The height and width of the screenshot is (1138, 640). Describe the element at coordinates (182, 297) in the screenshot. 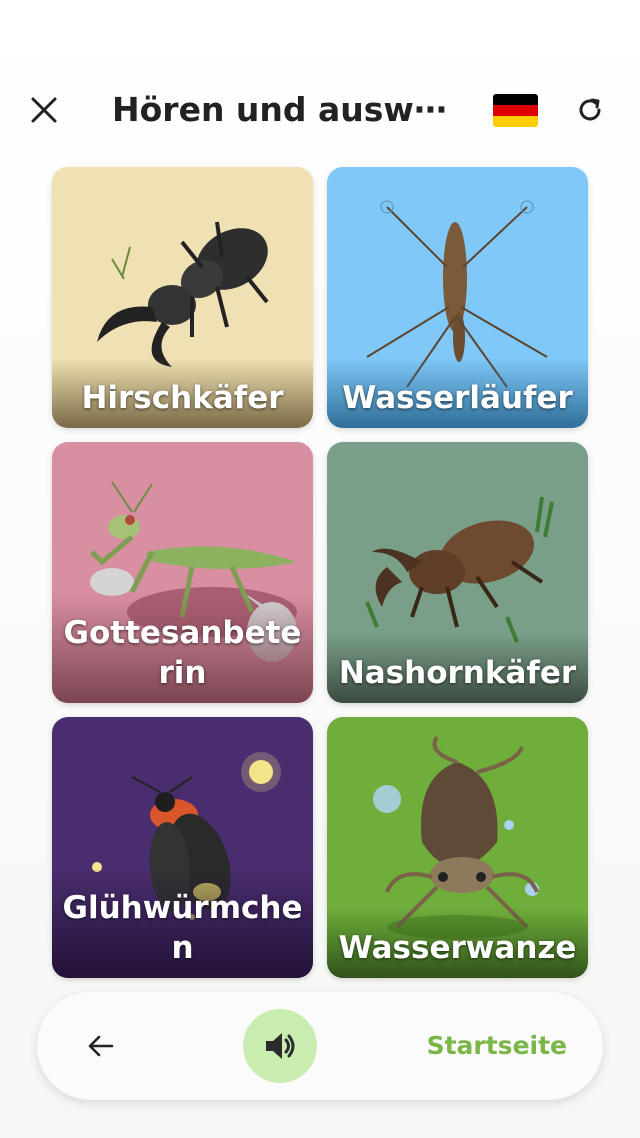

I see `answer-card-hirschkaefer: Hirschkäfer` at that location.